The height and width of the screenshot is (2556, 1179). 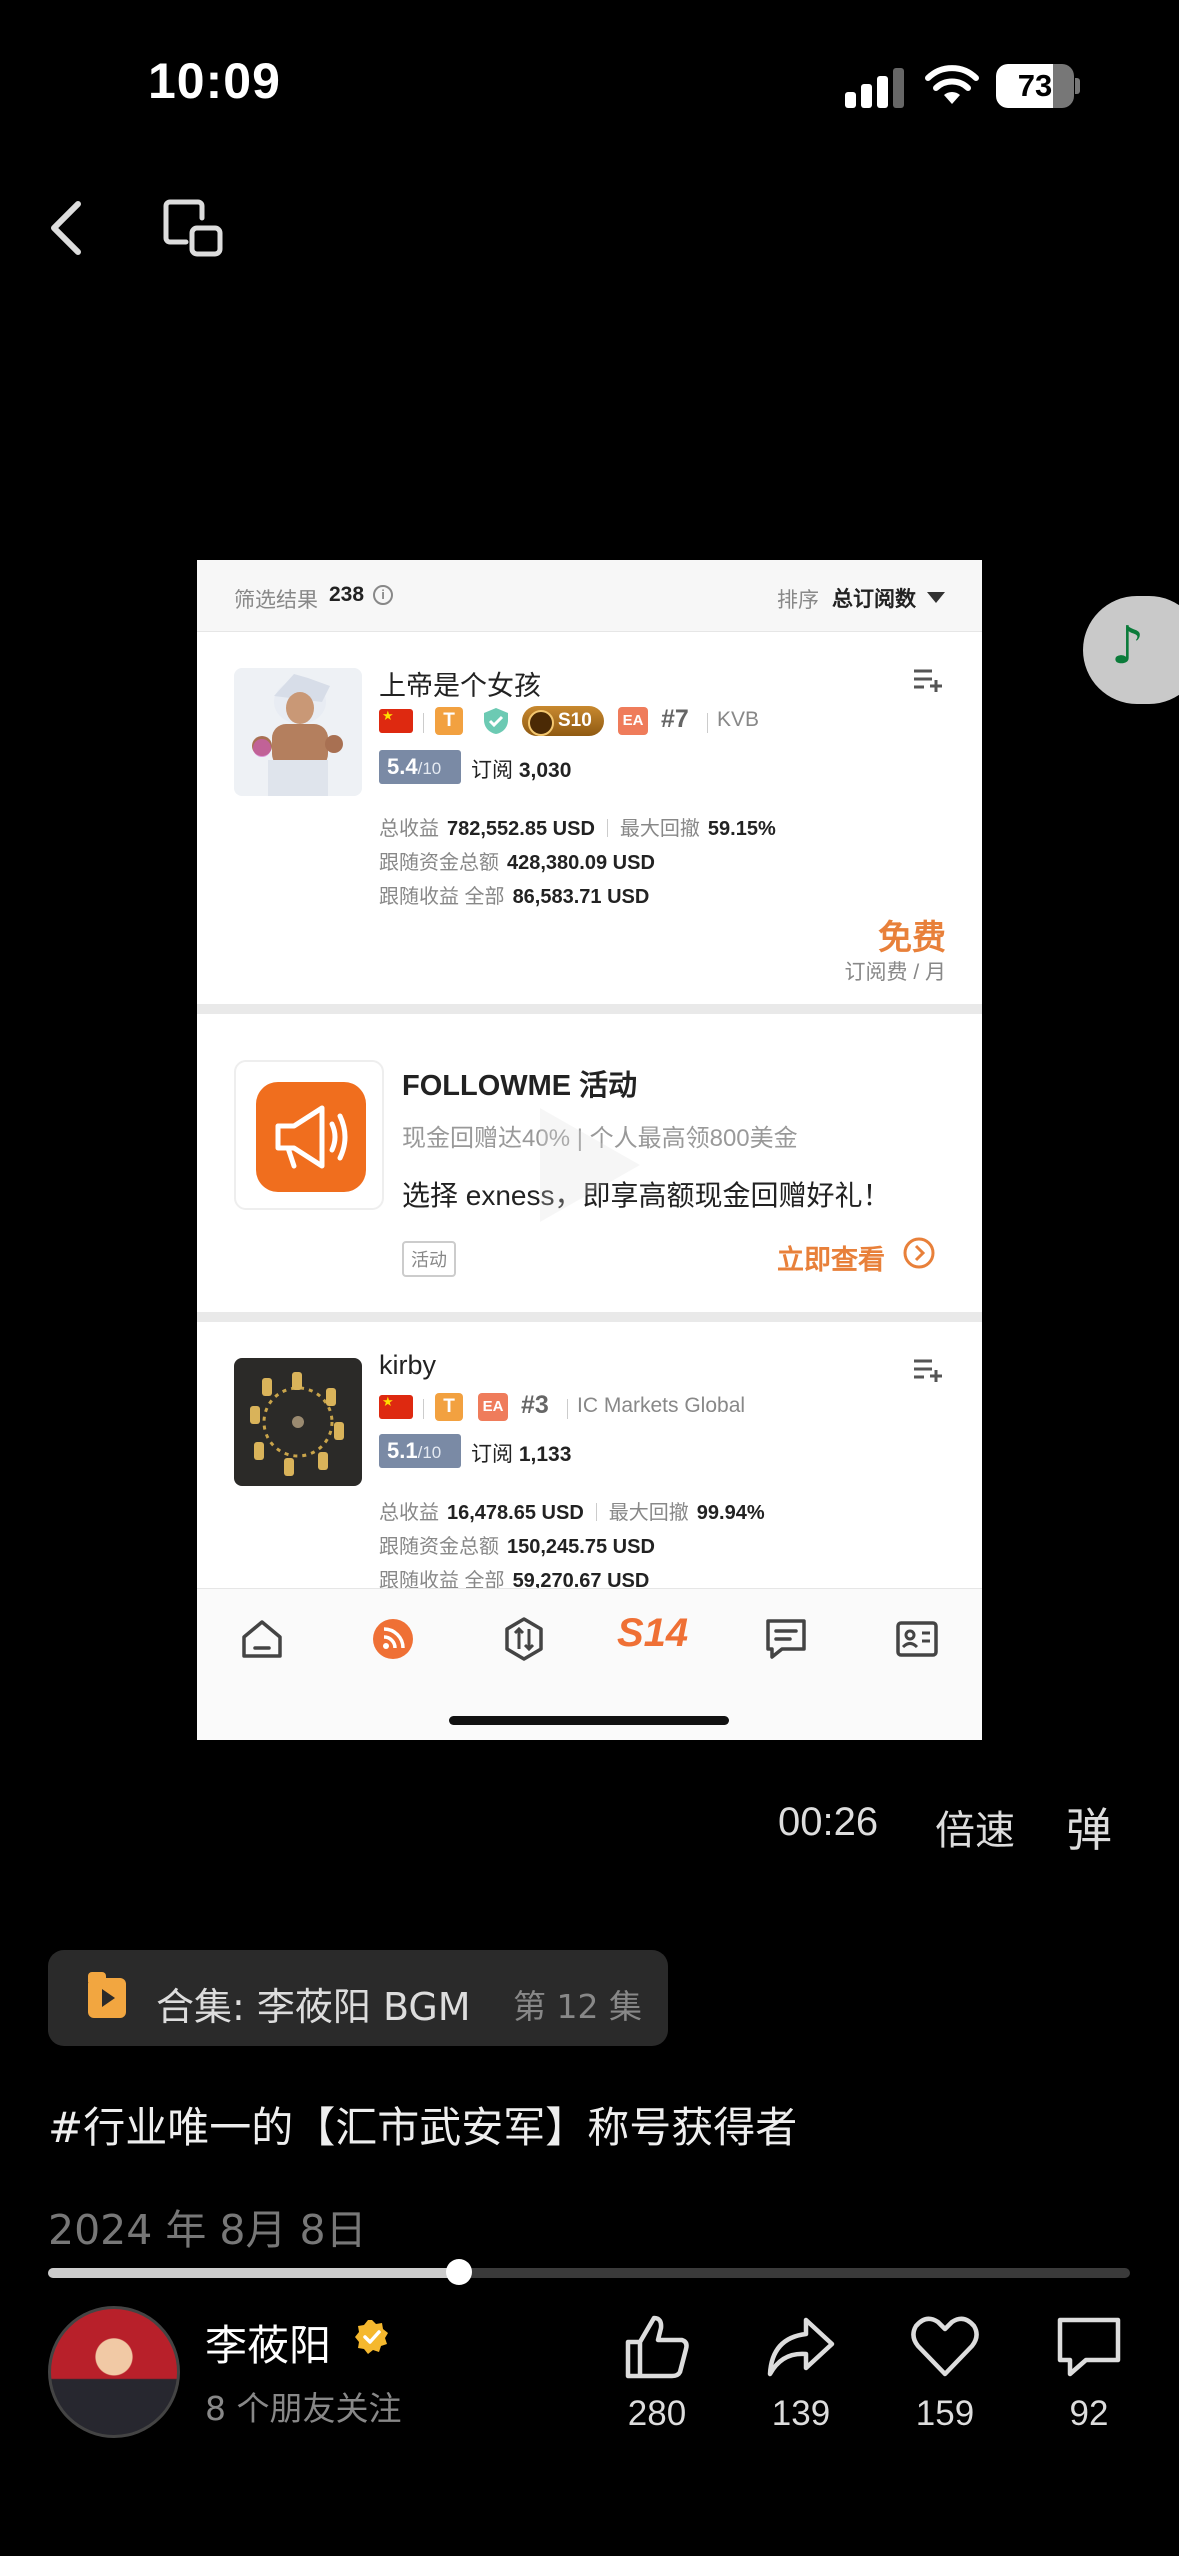 What do you see at coordinates (945, 2413) in the screenshot?
I see `favorite-count: 159` at bounding box center [945, 2413].